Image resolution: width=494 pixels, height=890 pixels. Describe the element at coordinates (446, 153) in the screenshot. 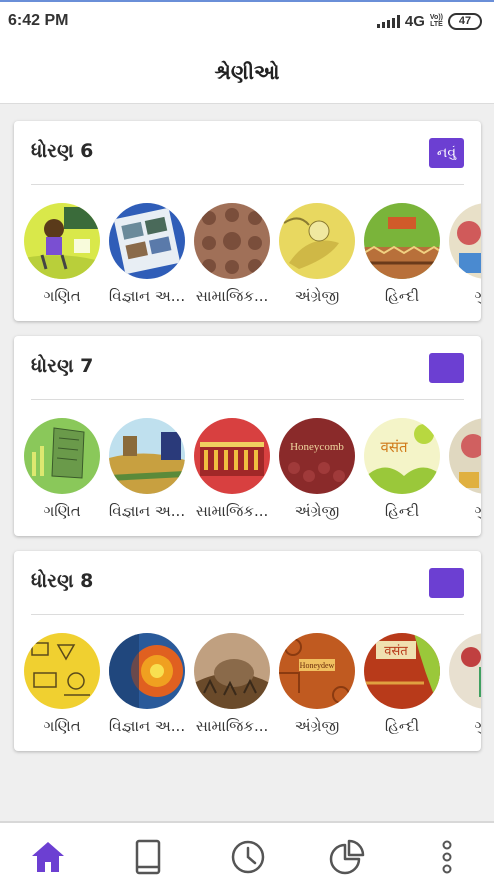

I see `new-badge: નવું` at that location.